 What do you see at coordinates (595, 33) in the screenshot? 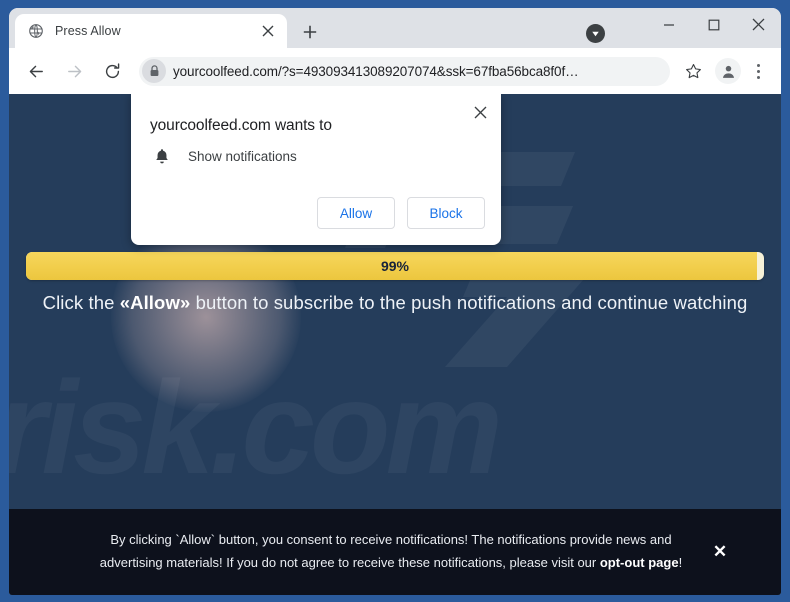
I see `download-circle-icon` at bounding box center [595, 33].